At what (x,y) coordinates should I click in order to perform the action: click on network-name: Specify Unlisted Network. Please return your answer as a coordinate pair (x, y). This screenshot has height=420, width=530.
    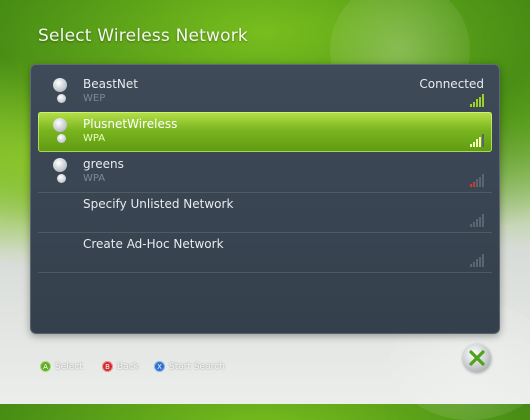
    Looking at the image, I should click on (158, 204).